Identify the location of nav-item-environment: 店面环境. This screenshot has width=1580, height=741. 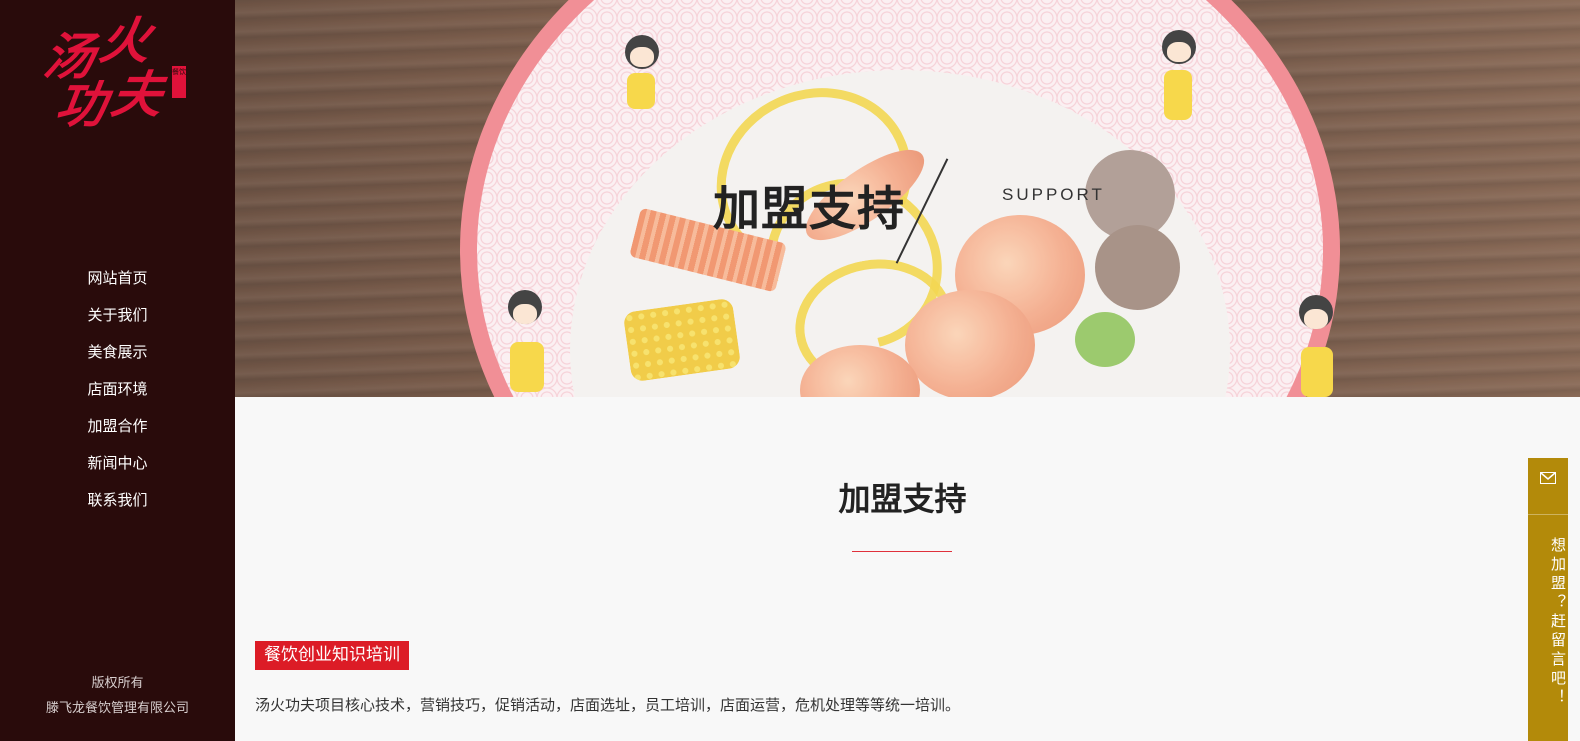
(117, 391).